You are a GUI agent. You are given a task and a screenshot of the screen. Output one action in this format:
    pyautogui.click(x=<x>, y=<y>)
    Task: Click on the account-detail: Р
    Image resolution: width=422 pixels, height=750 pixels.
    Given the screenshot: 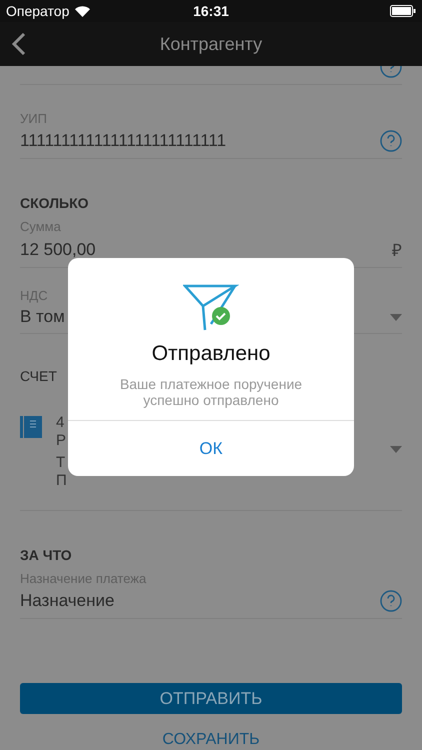 What is the action you would take?
    pyautogui.click(x=61, y=441)
    